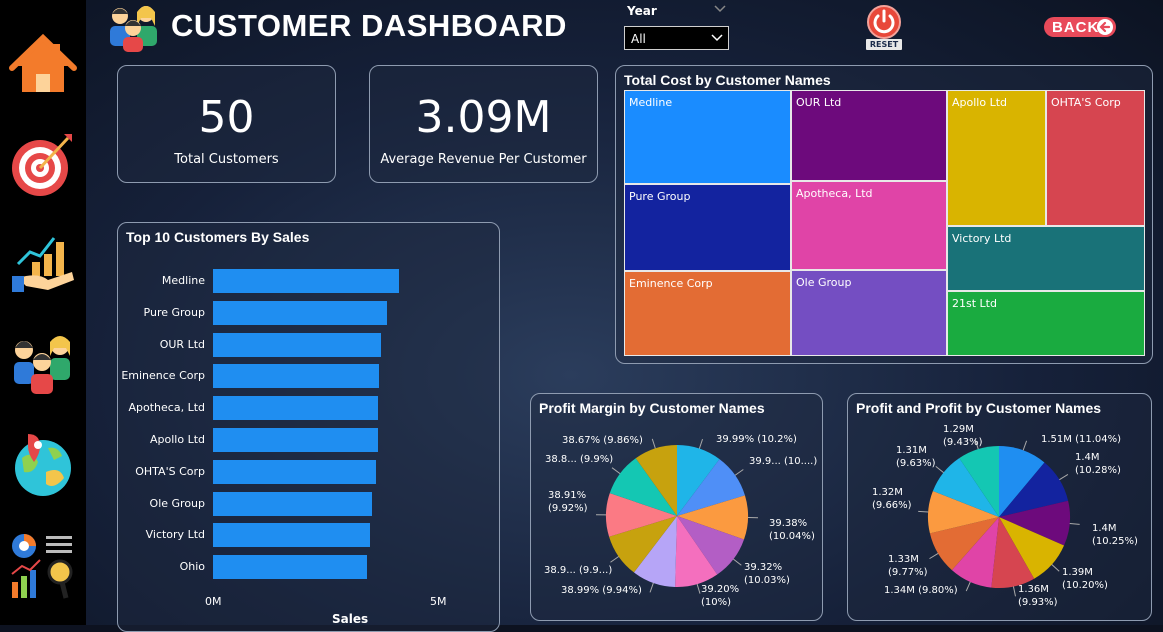 Image resolution: width=1163 pixels, height=632 pixels. I want to click on back-label: BACK, so click(1075, 27).